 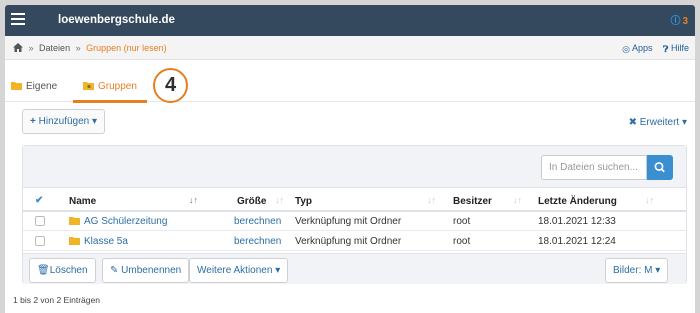 What do you see at coordinates (679, 48) in the screenshot?
I see `help-label: Hilfe` at bounding box center [679, 48].